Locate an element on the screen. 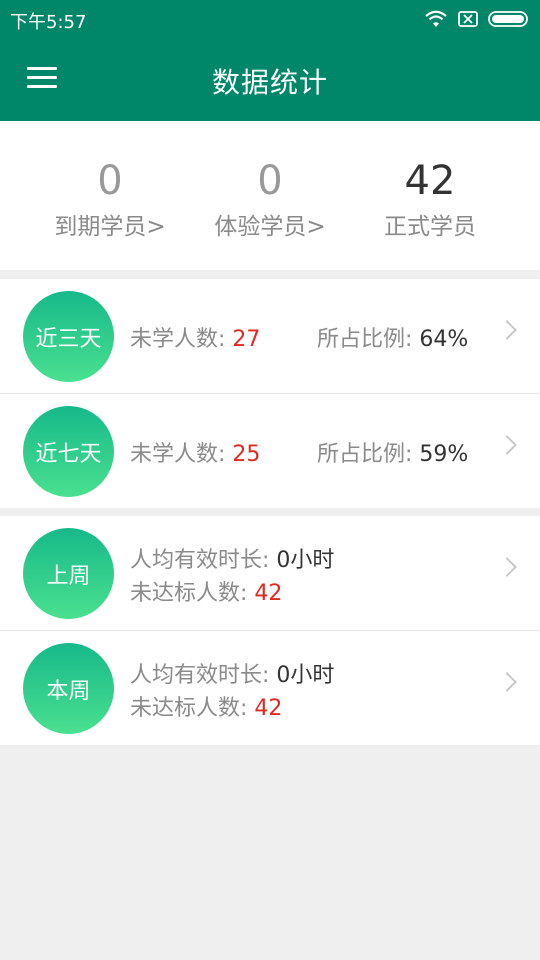  wifi-icon is located at coordinates (436, 18).